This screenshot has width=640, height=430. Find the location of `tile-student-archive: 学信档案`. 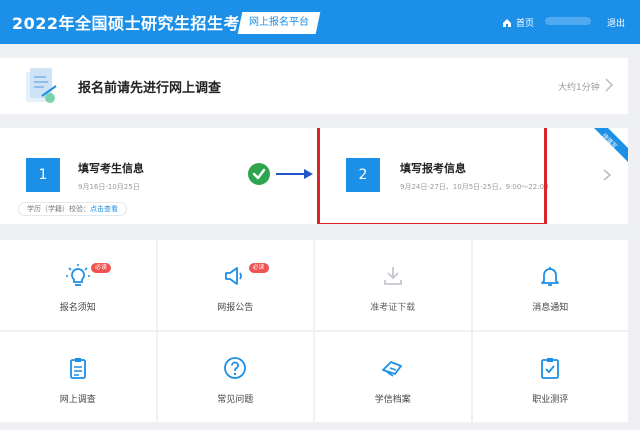

tile-student-archive: 学信档案 is located at coordinates (393, 377).